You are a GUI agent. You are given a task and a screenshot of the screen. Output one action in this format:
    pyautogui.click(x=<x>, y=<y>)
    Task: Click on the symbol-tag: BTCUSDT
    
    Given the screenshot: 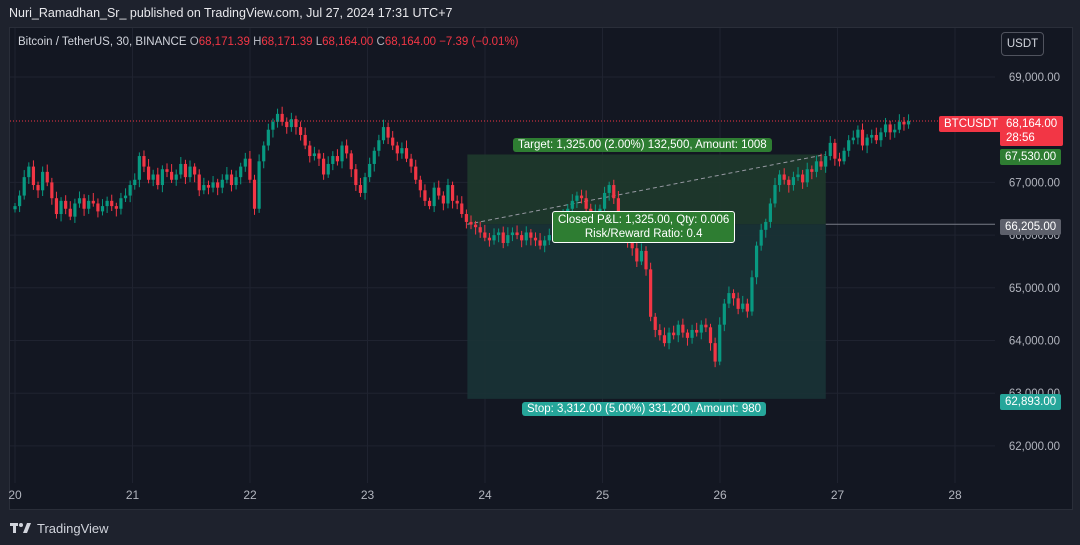 What is the action you would take?
    pyautogui.click(x=971, y=124)
    